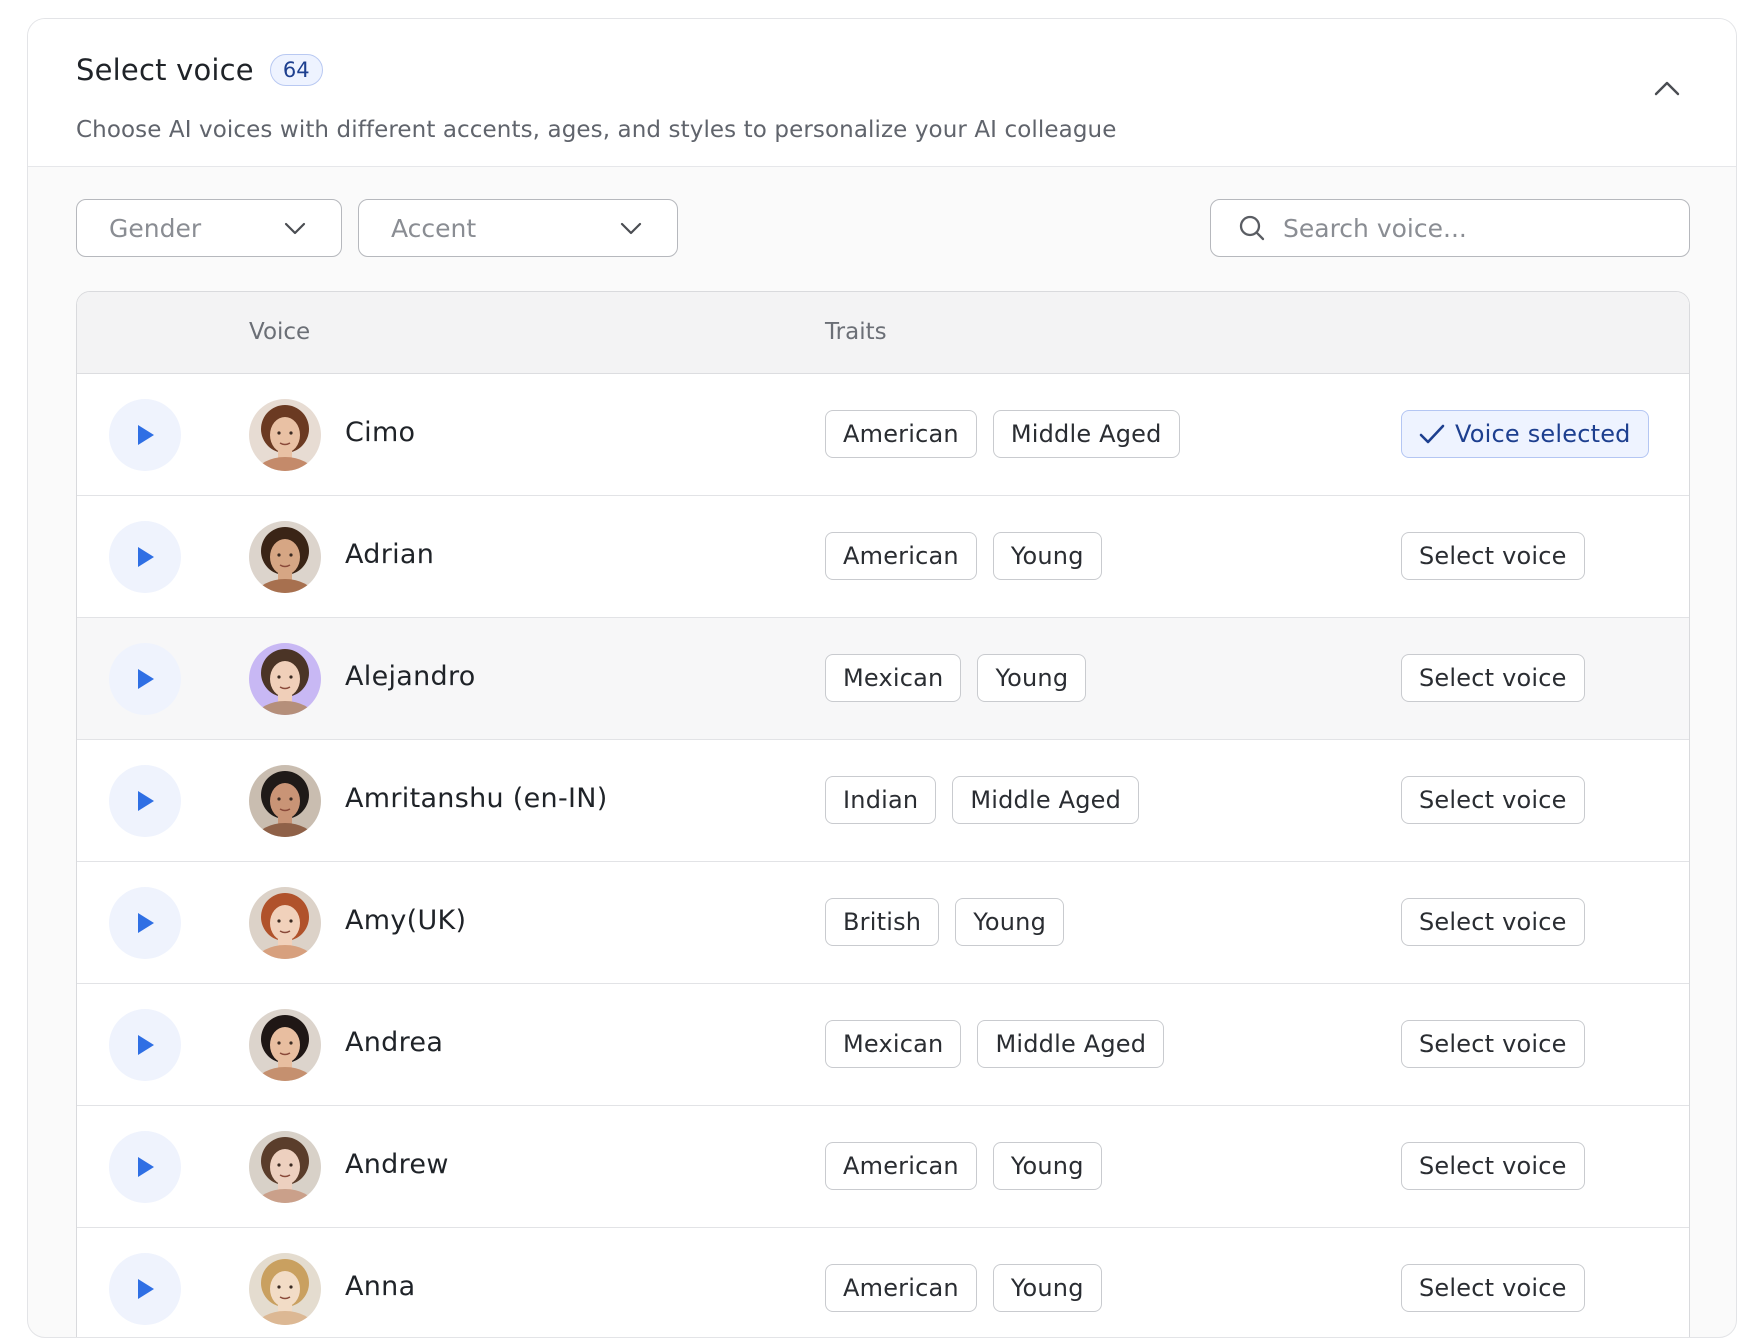 This screenshot has height=1338, width=1762. I want to click on trait-chip: British, so click(882, 922).